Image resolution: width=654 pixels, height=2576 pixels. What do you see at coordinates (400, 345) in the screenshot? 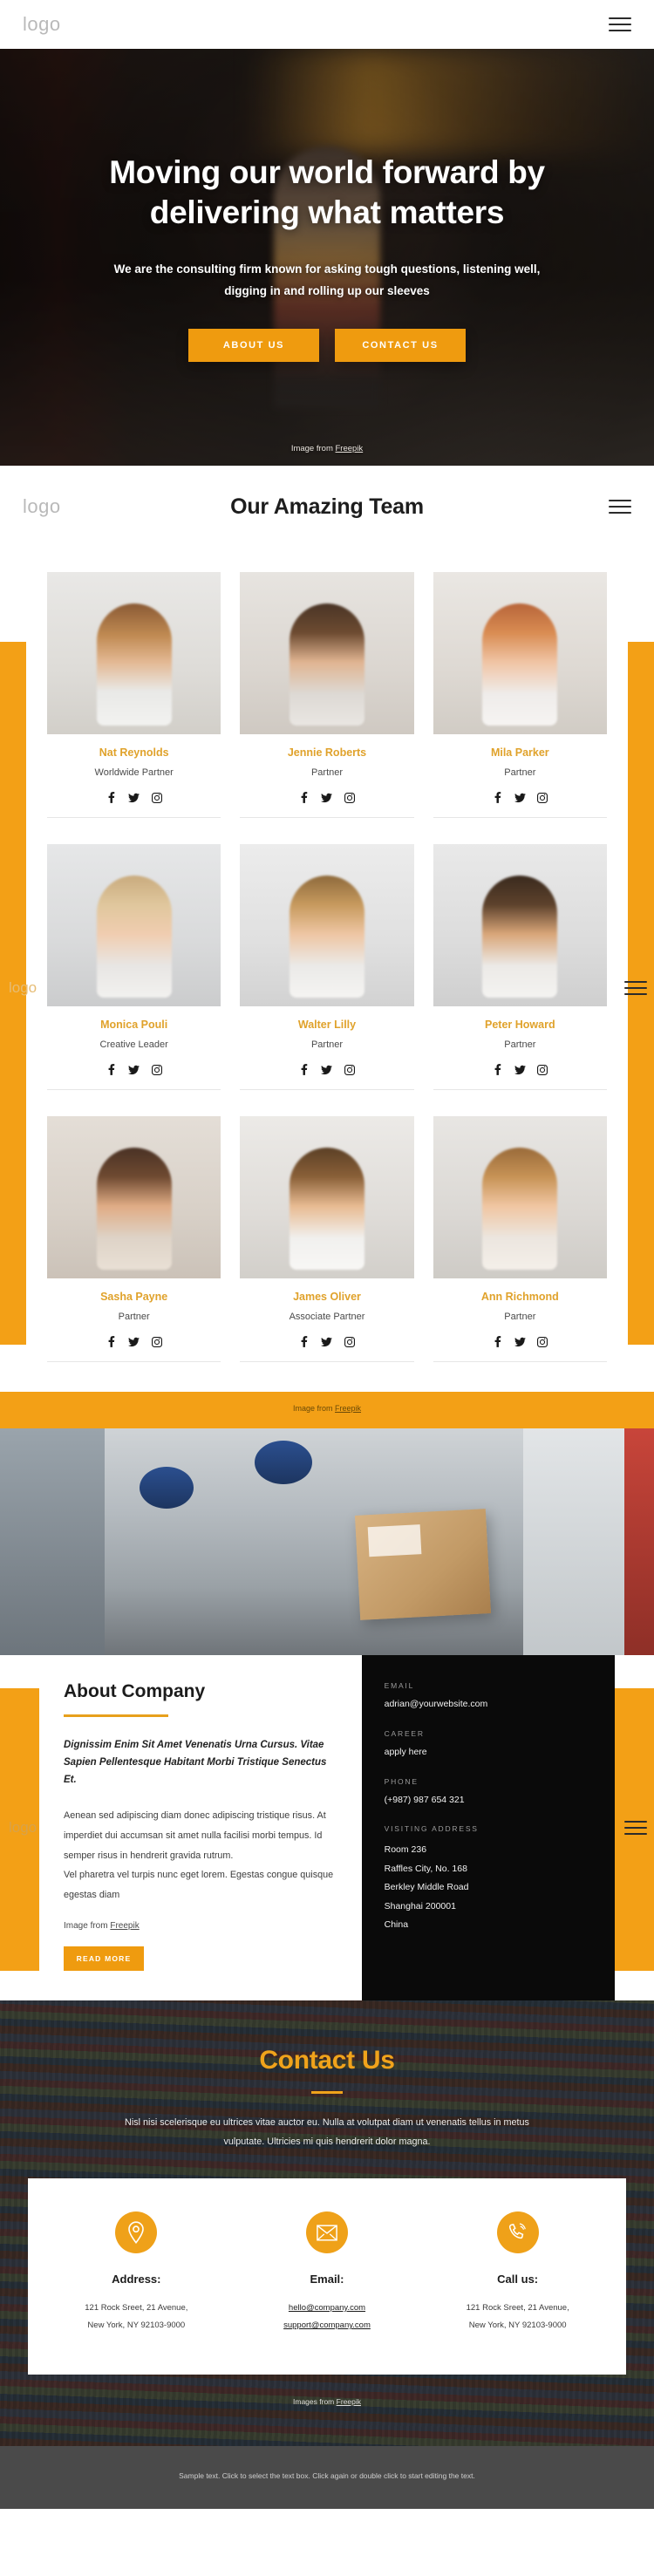
I see `contact-us-button: CONTACT US` at bounding box center [400, 345].